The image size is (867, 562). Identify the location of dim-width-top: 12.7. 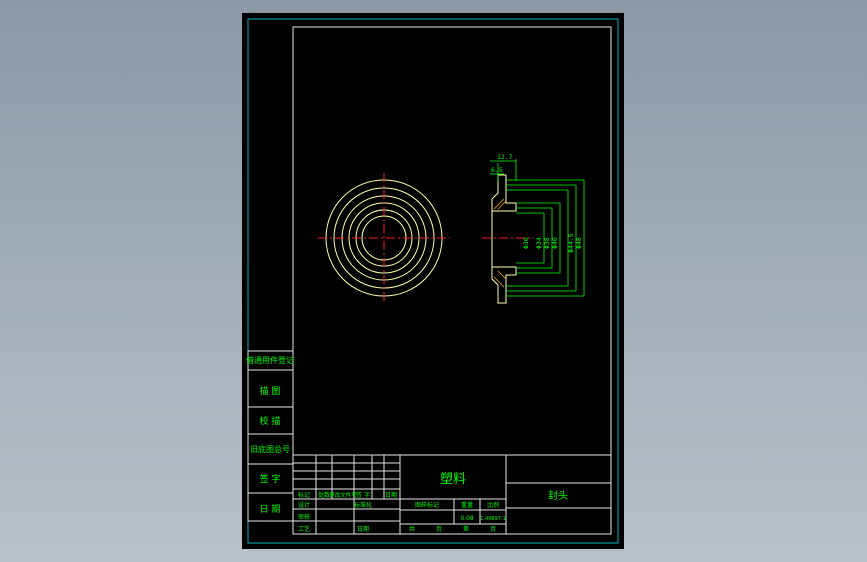
(505, 157).